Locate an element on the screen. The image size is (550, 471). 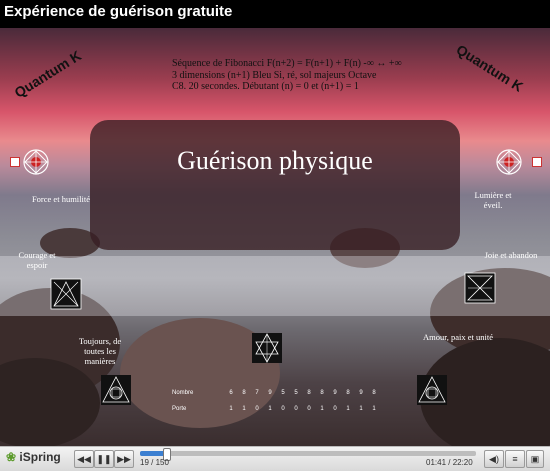
seek-bar is located at coordinates (308, 454).